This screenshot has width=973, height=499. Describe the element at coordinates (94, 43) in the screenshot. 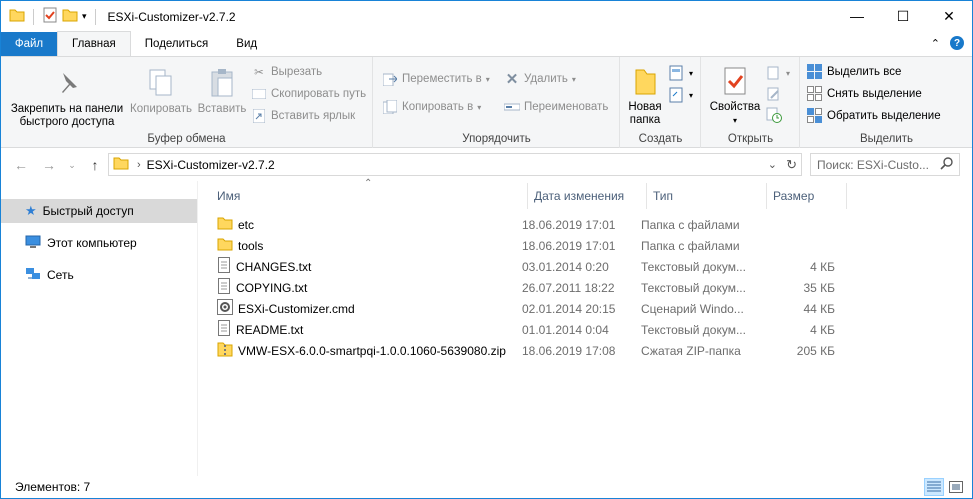

I see `tab-home: Главная` at that location.